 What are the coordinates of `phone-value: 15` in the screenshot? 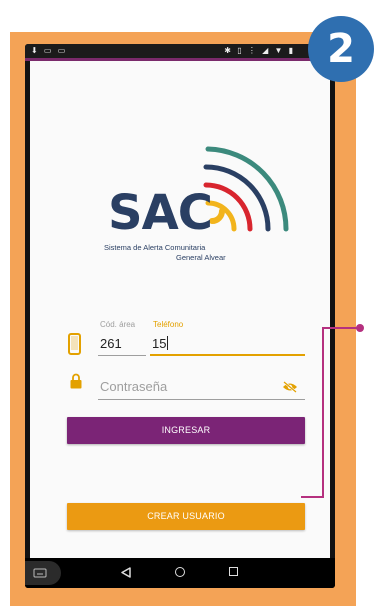 It's located at (159, 343).